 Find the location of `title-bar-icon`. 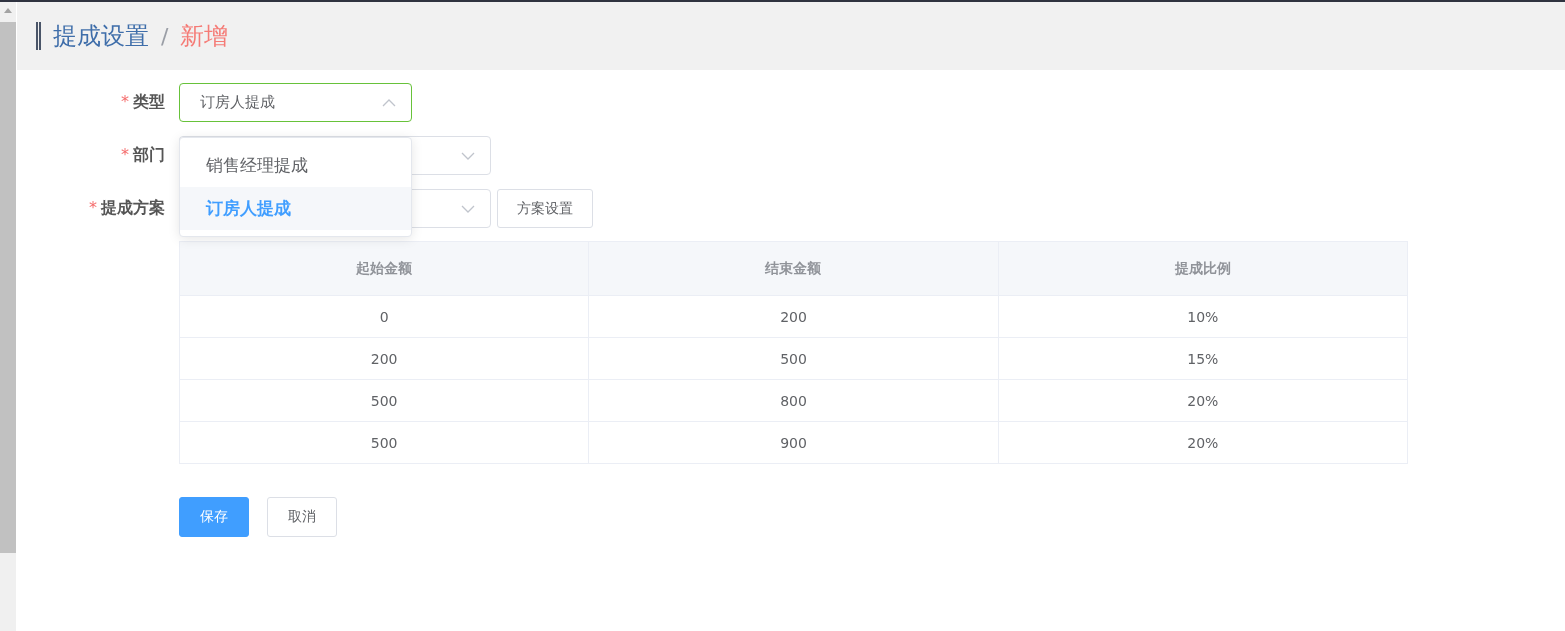

title-bar-icon is located at coordinates (38, 36).